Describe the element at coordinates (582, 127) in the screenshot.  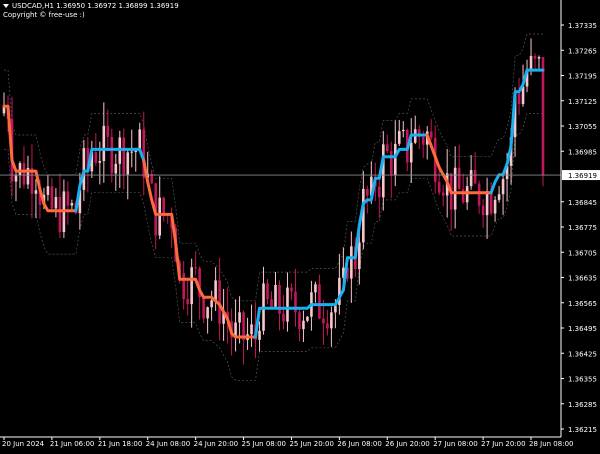
I see `y-tick-label: 1.37055` at that location.